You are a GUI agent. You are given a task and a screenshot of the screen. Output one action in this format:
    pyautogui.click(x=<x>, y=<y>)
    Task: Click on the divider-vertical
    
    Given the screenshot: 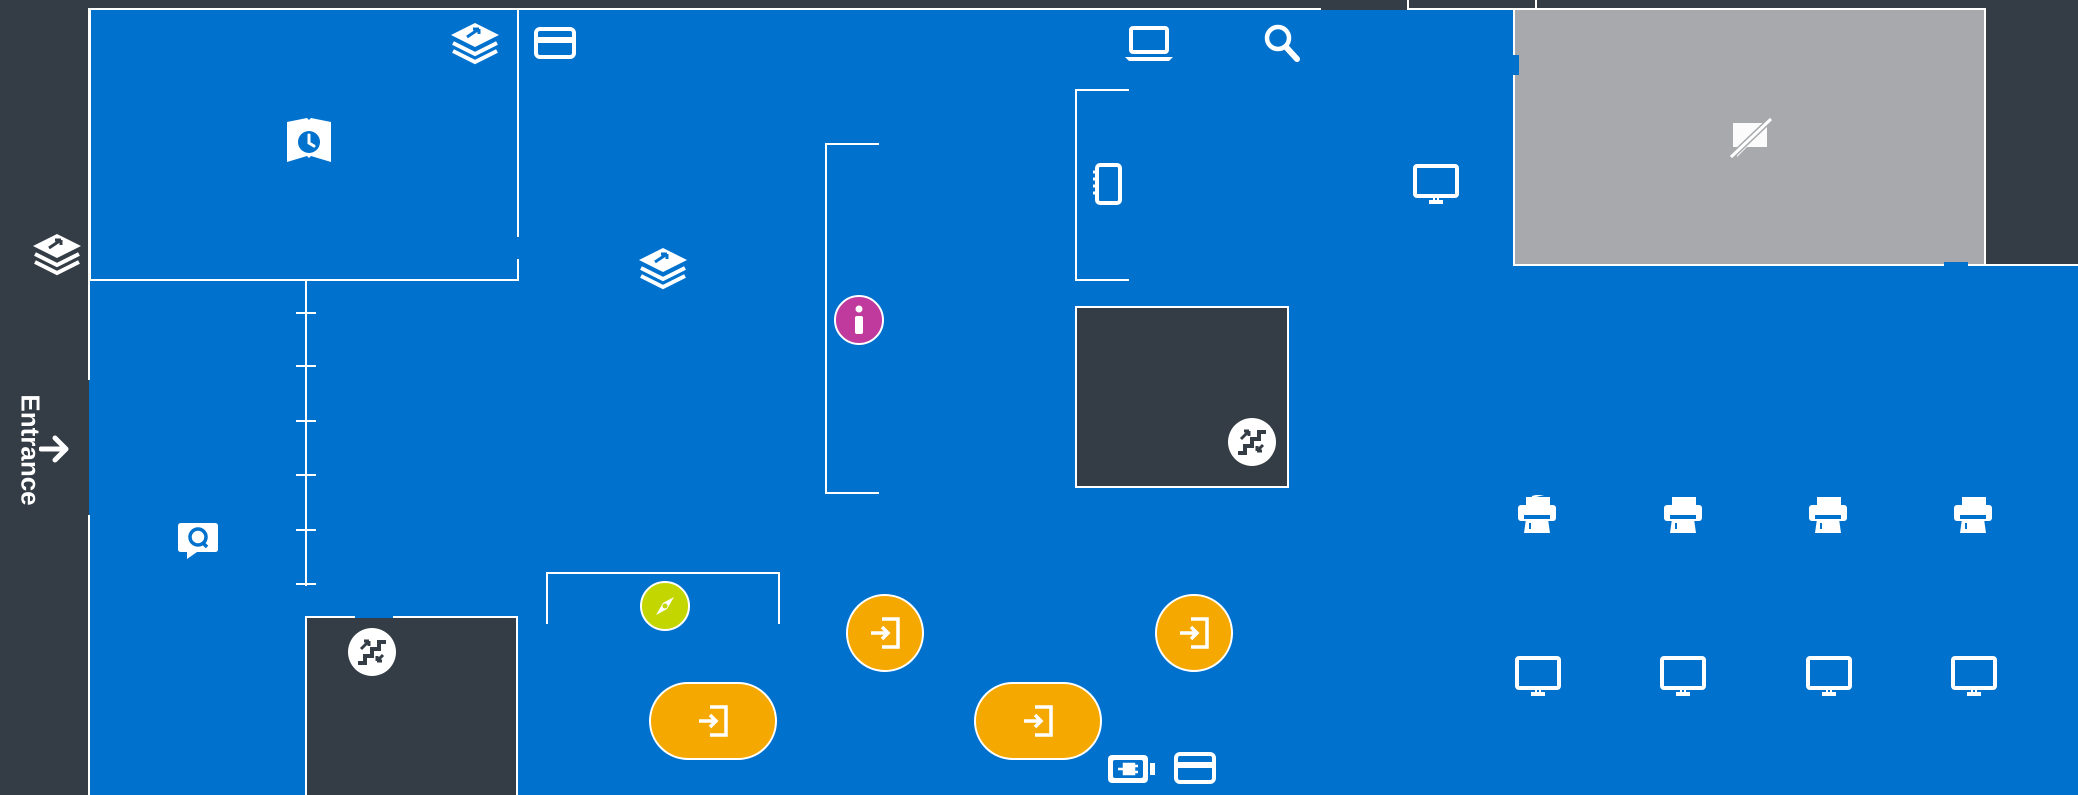 What is the action you would take?
    pyautogui.click(x=306, y=433)
    